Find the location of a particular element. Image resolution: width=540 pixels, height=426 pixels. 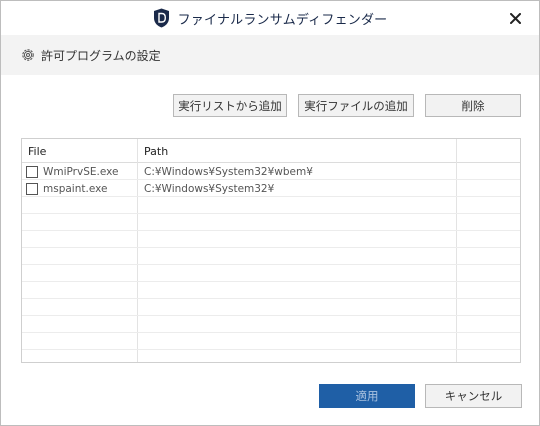

apply-button: 適用 is located at coordinates (367, 396).